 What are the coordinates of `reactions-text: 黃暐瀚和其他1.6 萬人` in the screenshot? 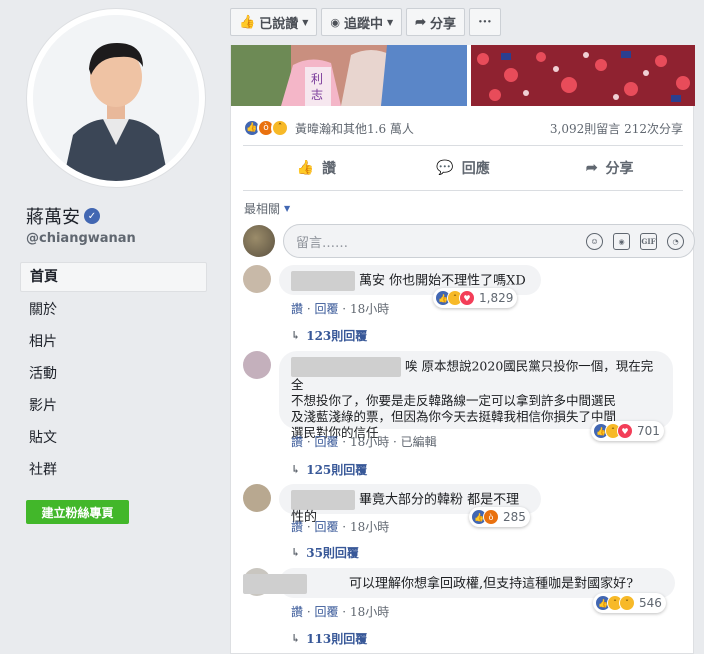 It's located at (354, 128).